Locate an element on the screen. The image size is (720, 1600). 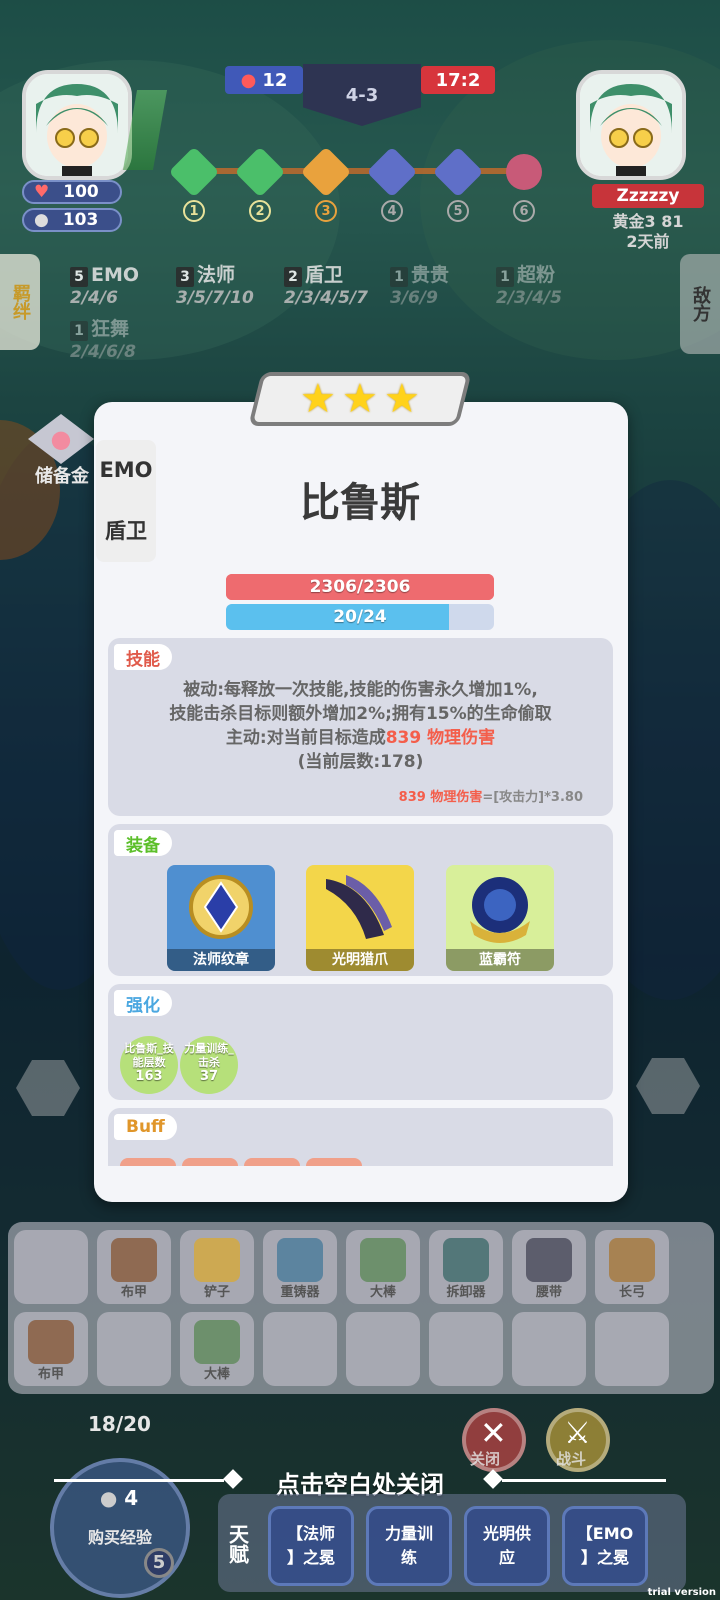
inventory-slot: 拆卸器 is located at coordinates (466, 1267).